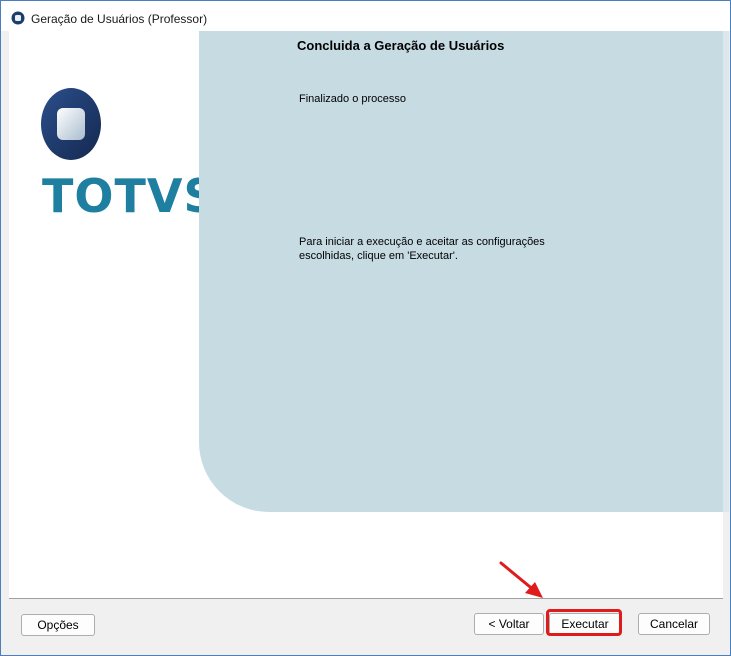  I want to click on panel-title: Concluida a Geração de Usuários, so click(401, 45).